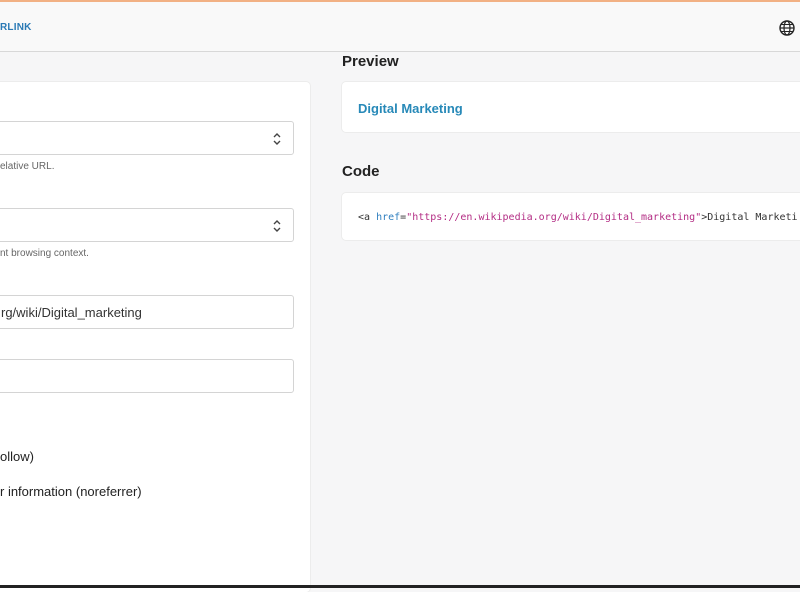 Image resolution: width=800 pixels, height=592 pixels. Describe the element at coordinates (71, 491) in the screenshot. I see `noreferrer-option-label: r information (noreferrer)` at that location.